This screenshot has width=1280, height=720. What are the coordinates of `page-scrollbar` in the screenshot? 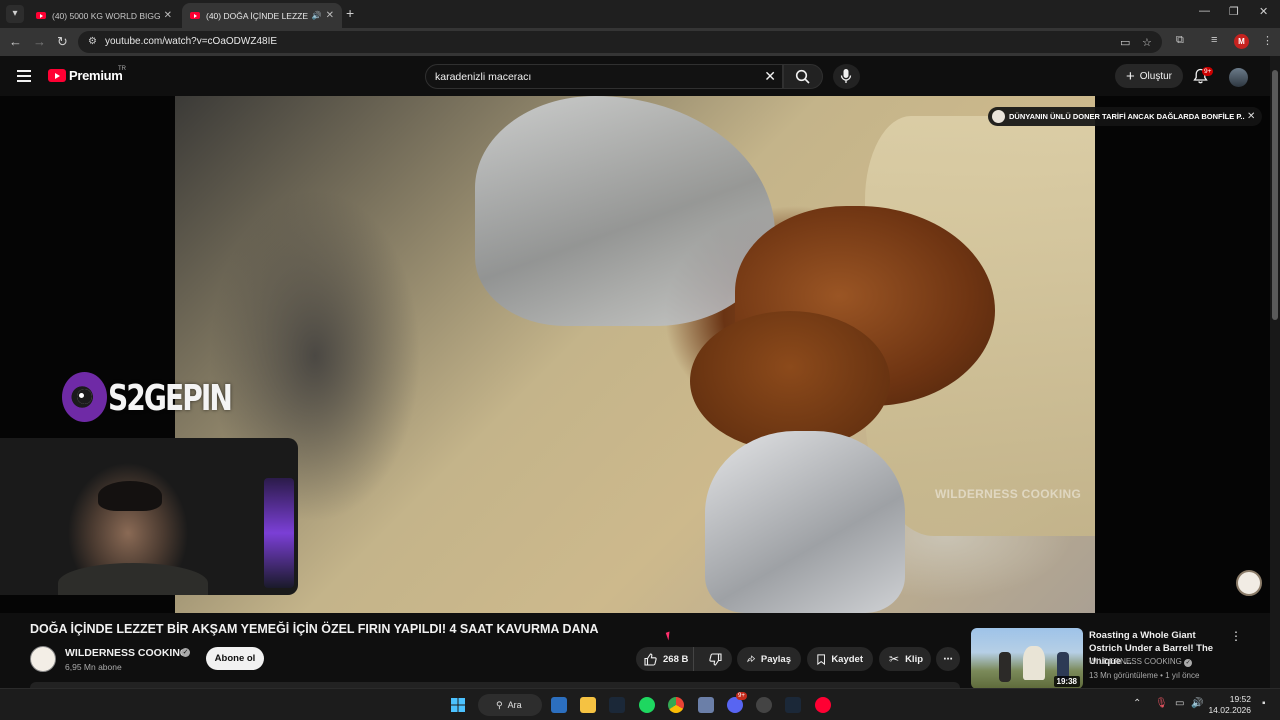 It's located at (1275, 372).